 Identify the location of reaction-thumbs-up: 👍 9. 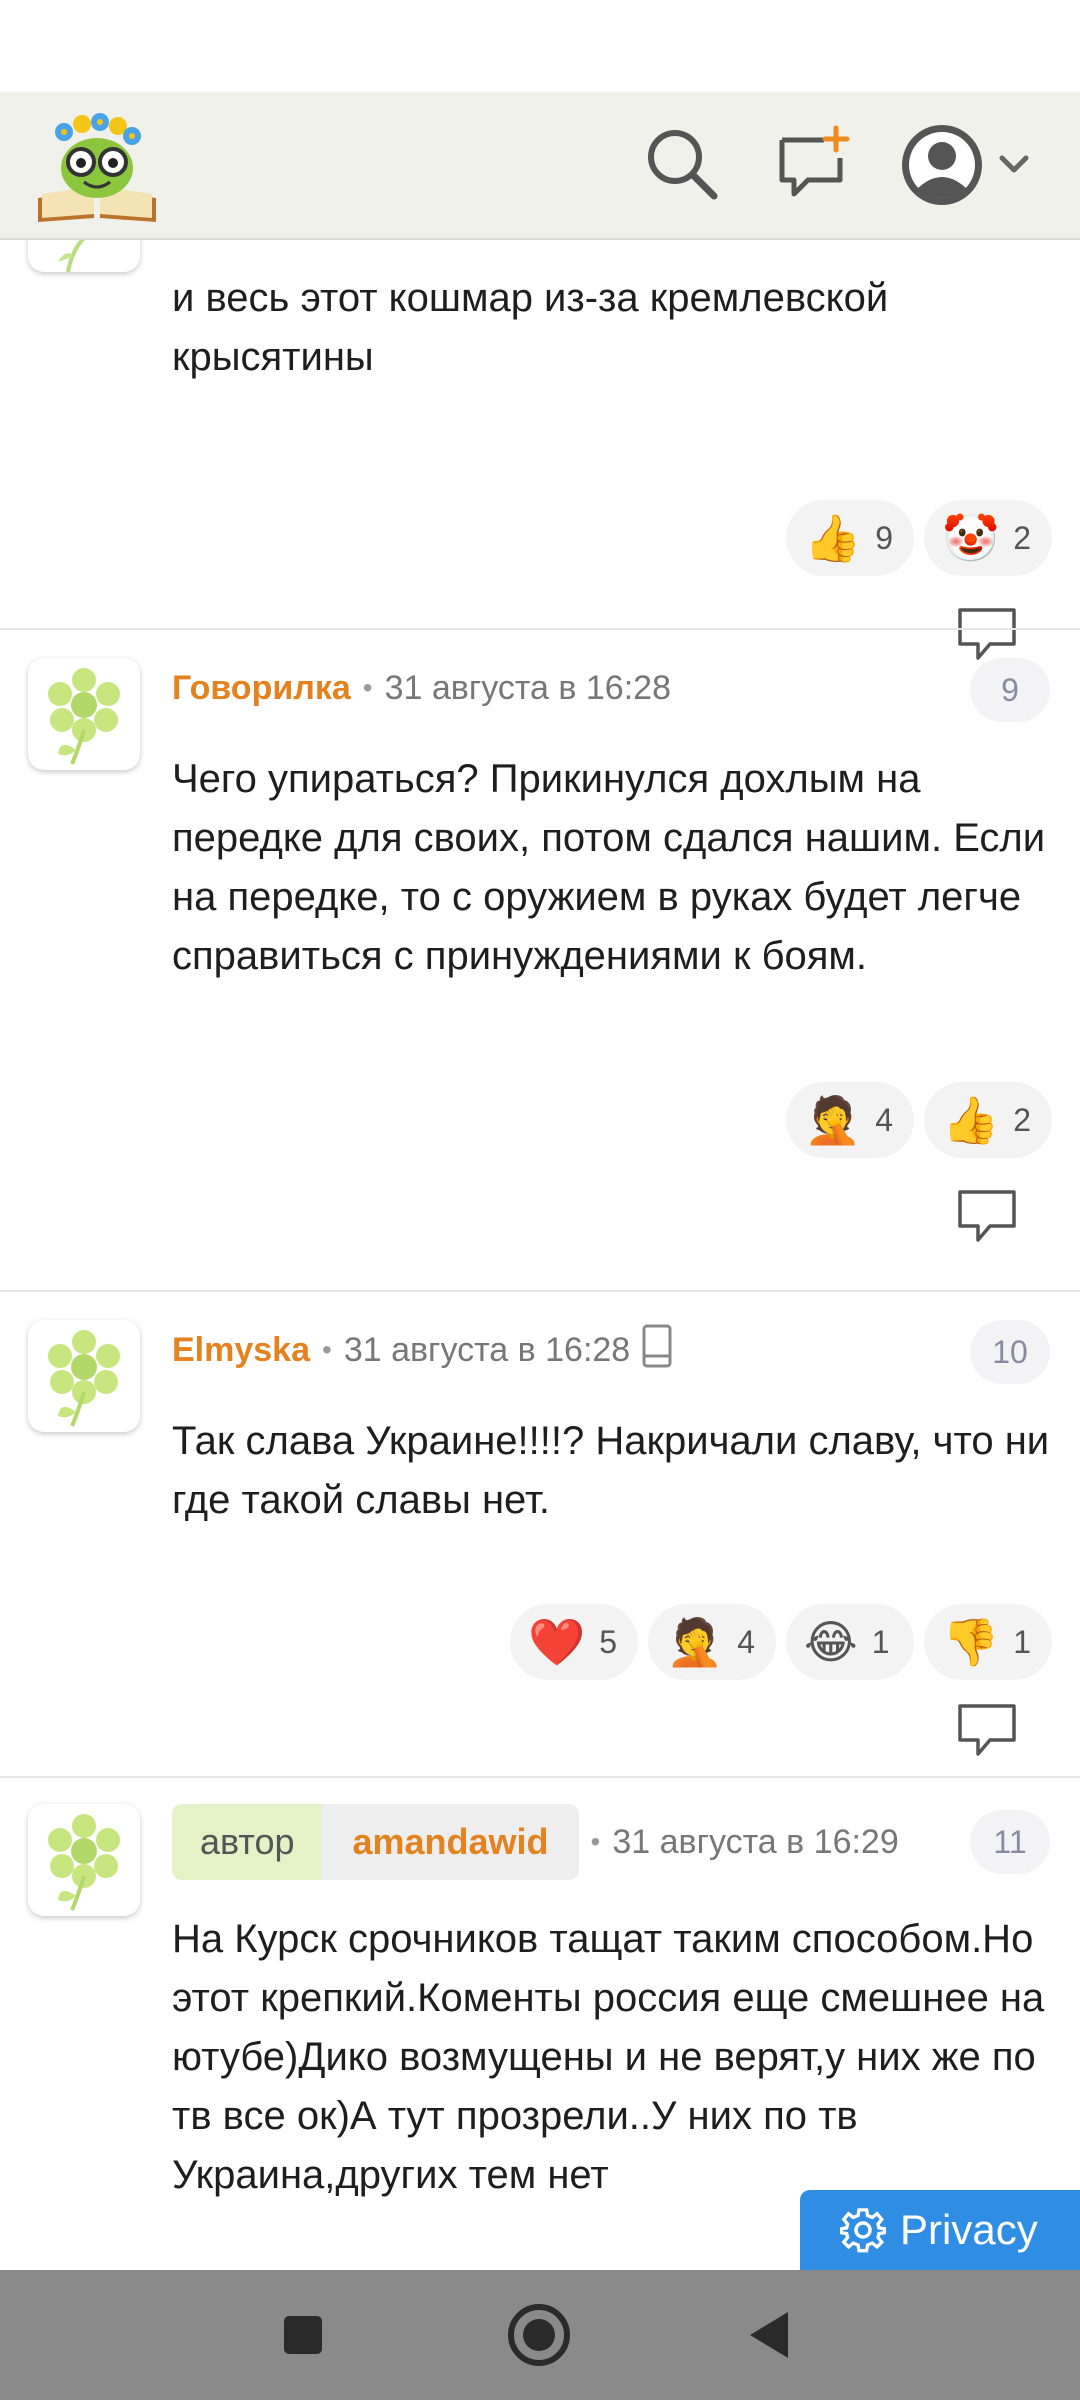
(850, 538).